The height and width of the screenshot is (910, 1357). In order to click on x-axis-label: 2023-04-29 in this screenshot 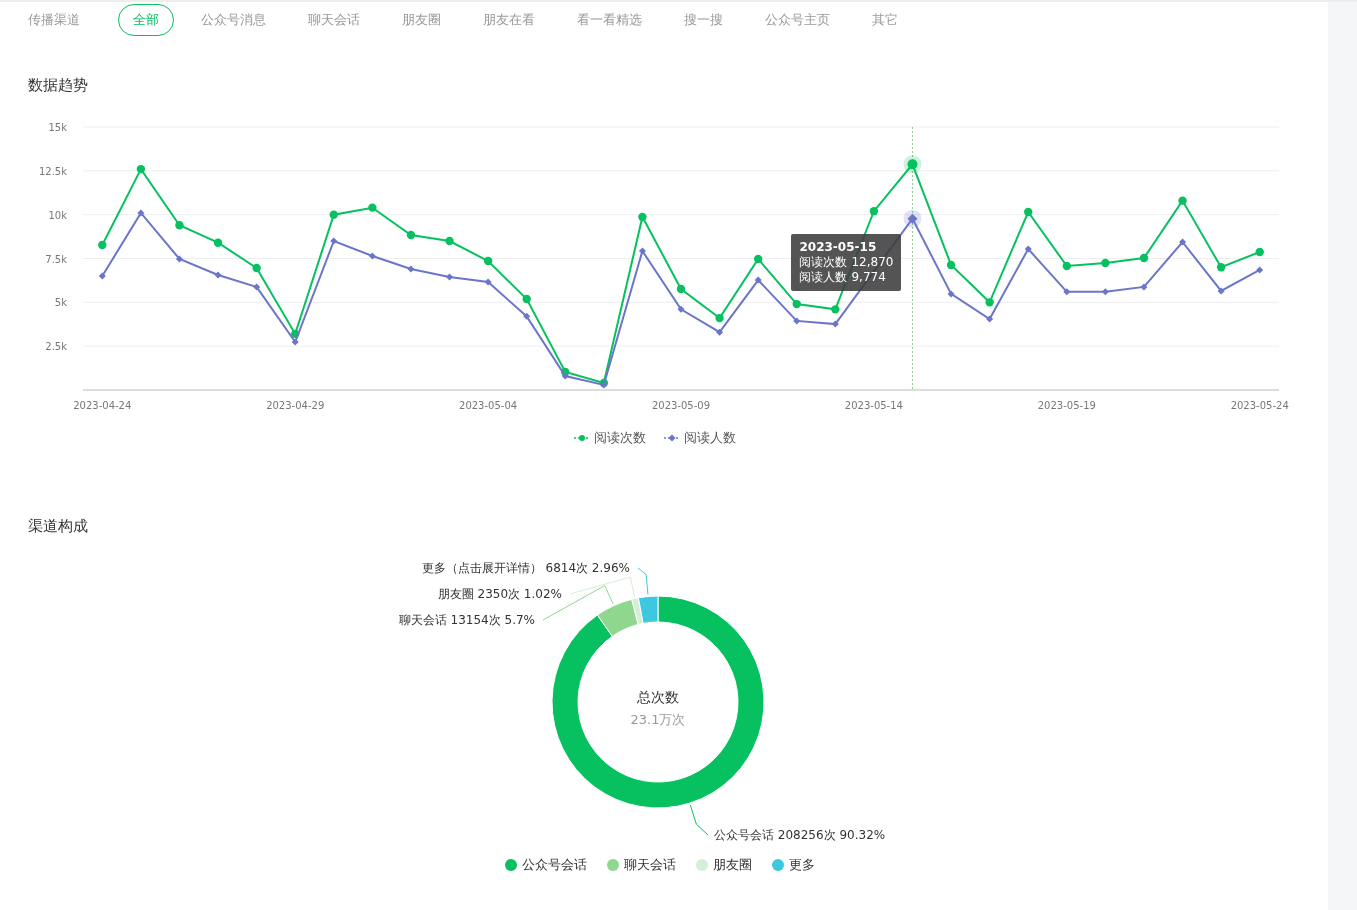, I will do `click(295, 405)`.